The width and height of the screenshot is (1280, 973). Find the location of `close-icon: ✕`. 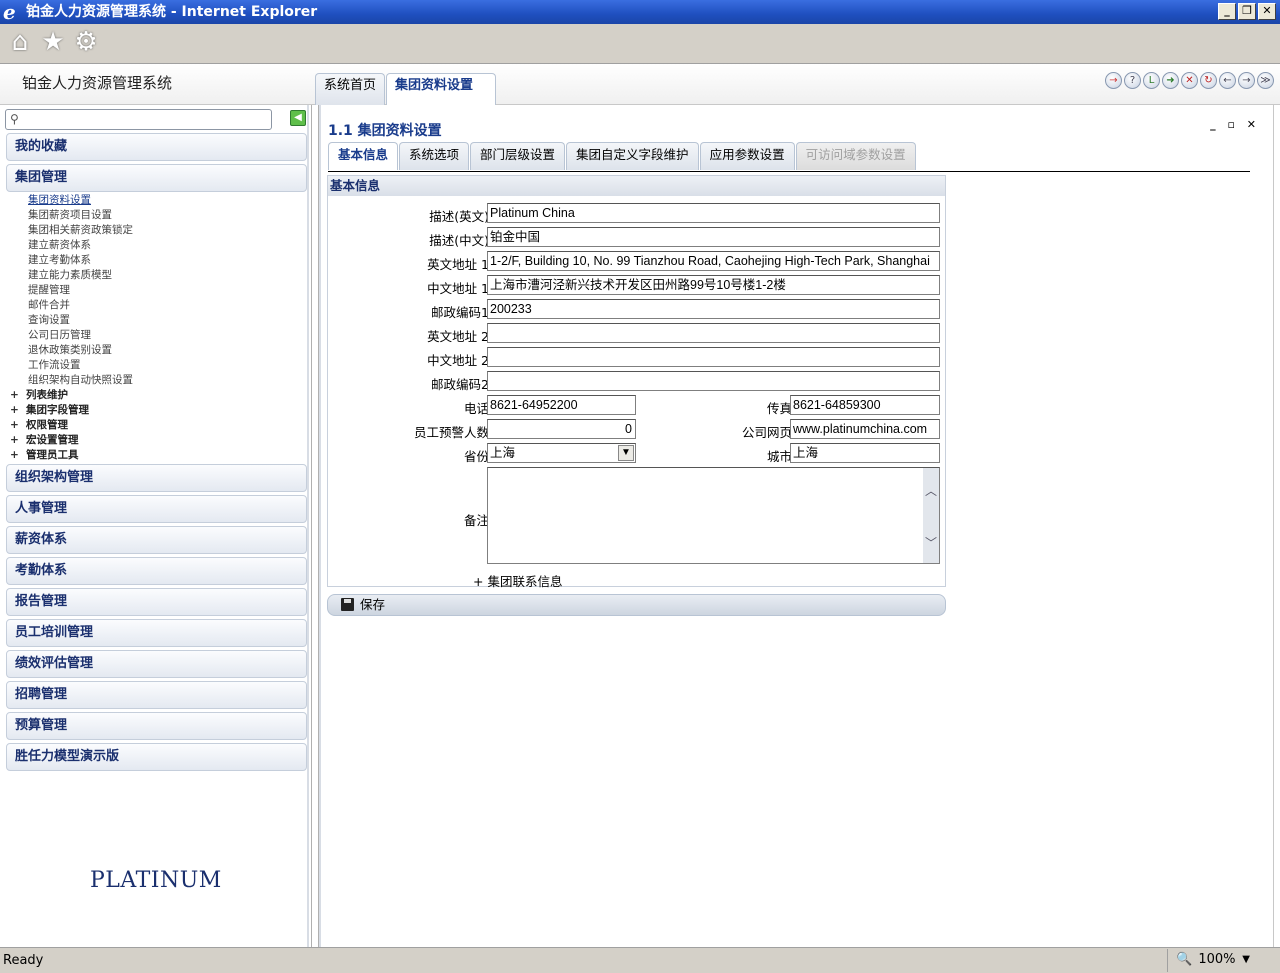

close-icon: ✕ is located at coordinates (1189, 80).